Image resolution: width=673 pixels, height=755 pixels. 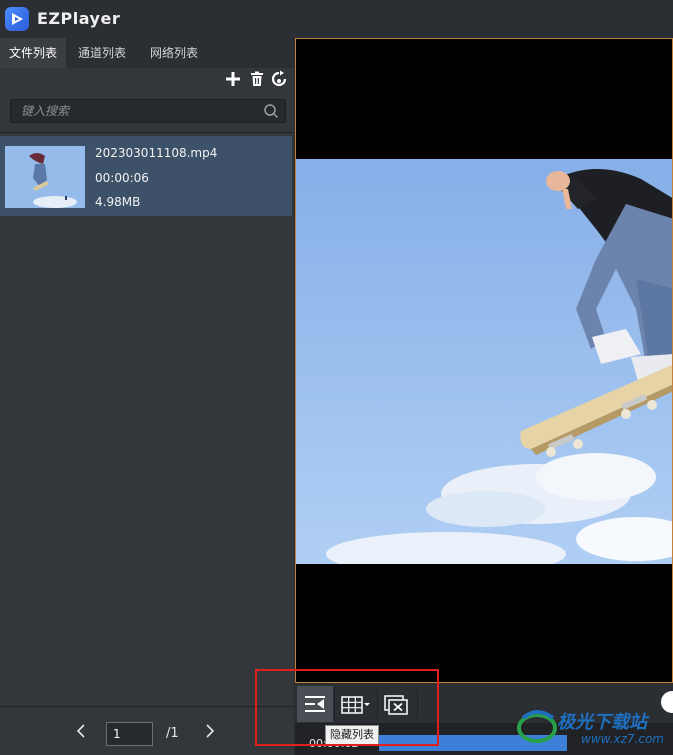 I want to click on search-box, so click(x=148, y=111).